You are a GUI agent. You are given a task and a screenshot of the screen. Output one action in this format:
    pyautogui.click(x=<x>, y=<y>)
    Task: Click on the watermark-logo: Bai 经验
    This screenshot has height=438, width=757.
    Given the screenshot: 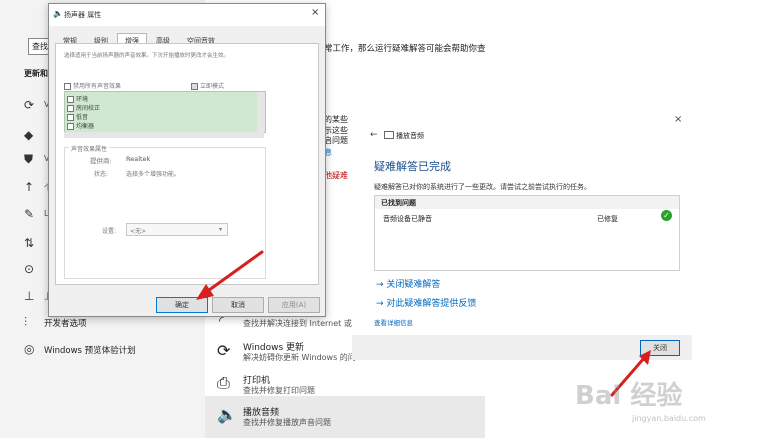 What is the action you would take?
    pyautogui.click(x=629, y=396)
    